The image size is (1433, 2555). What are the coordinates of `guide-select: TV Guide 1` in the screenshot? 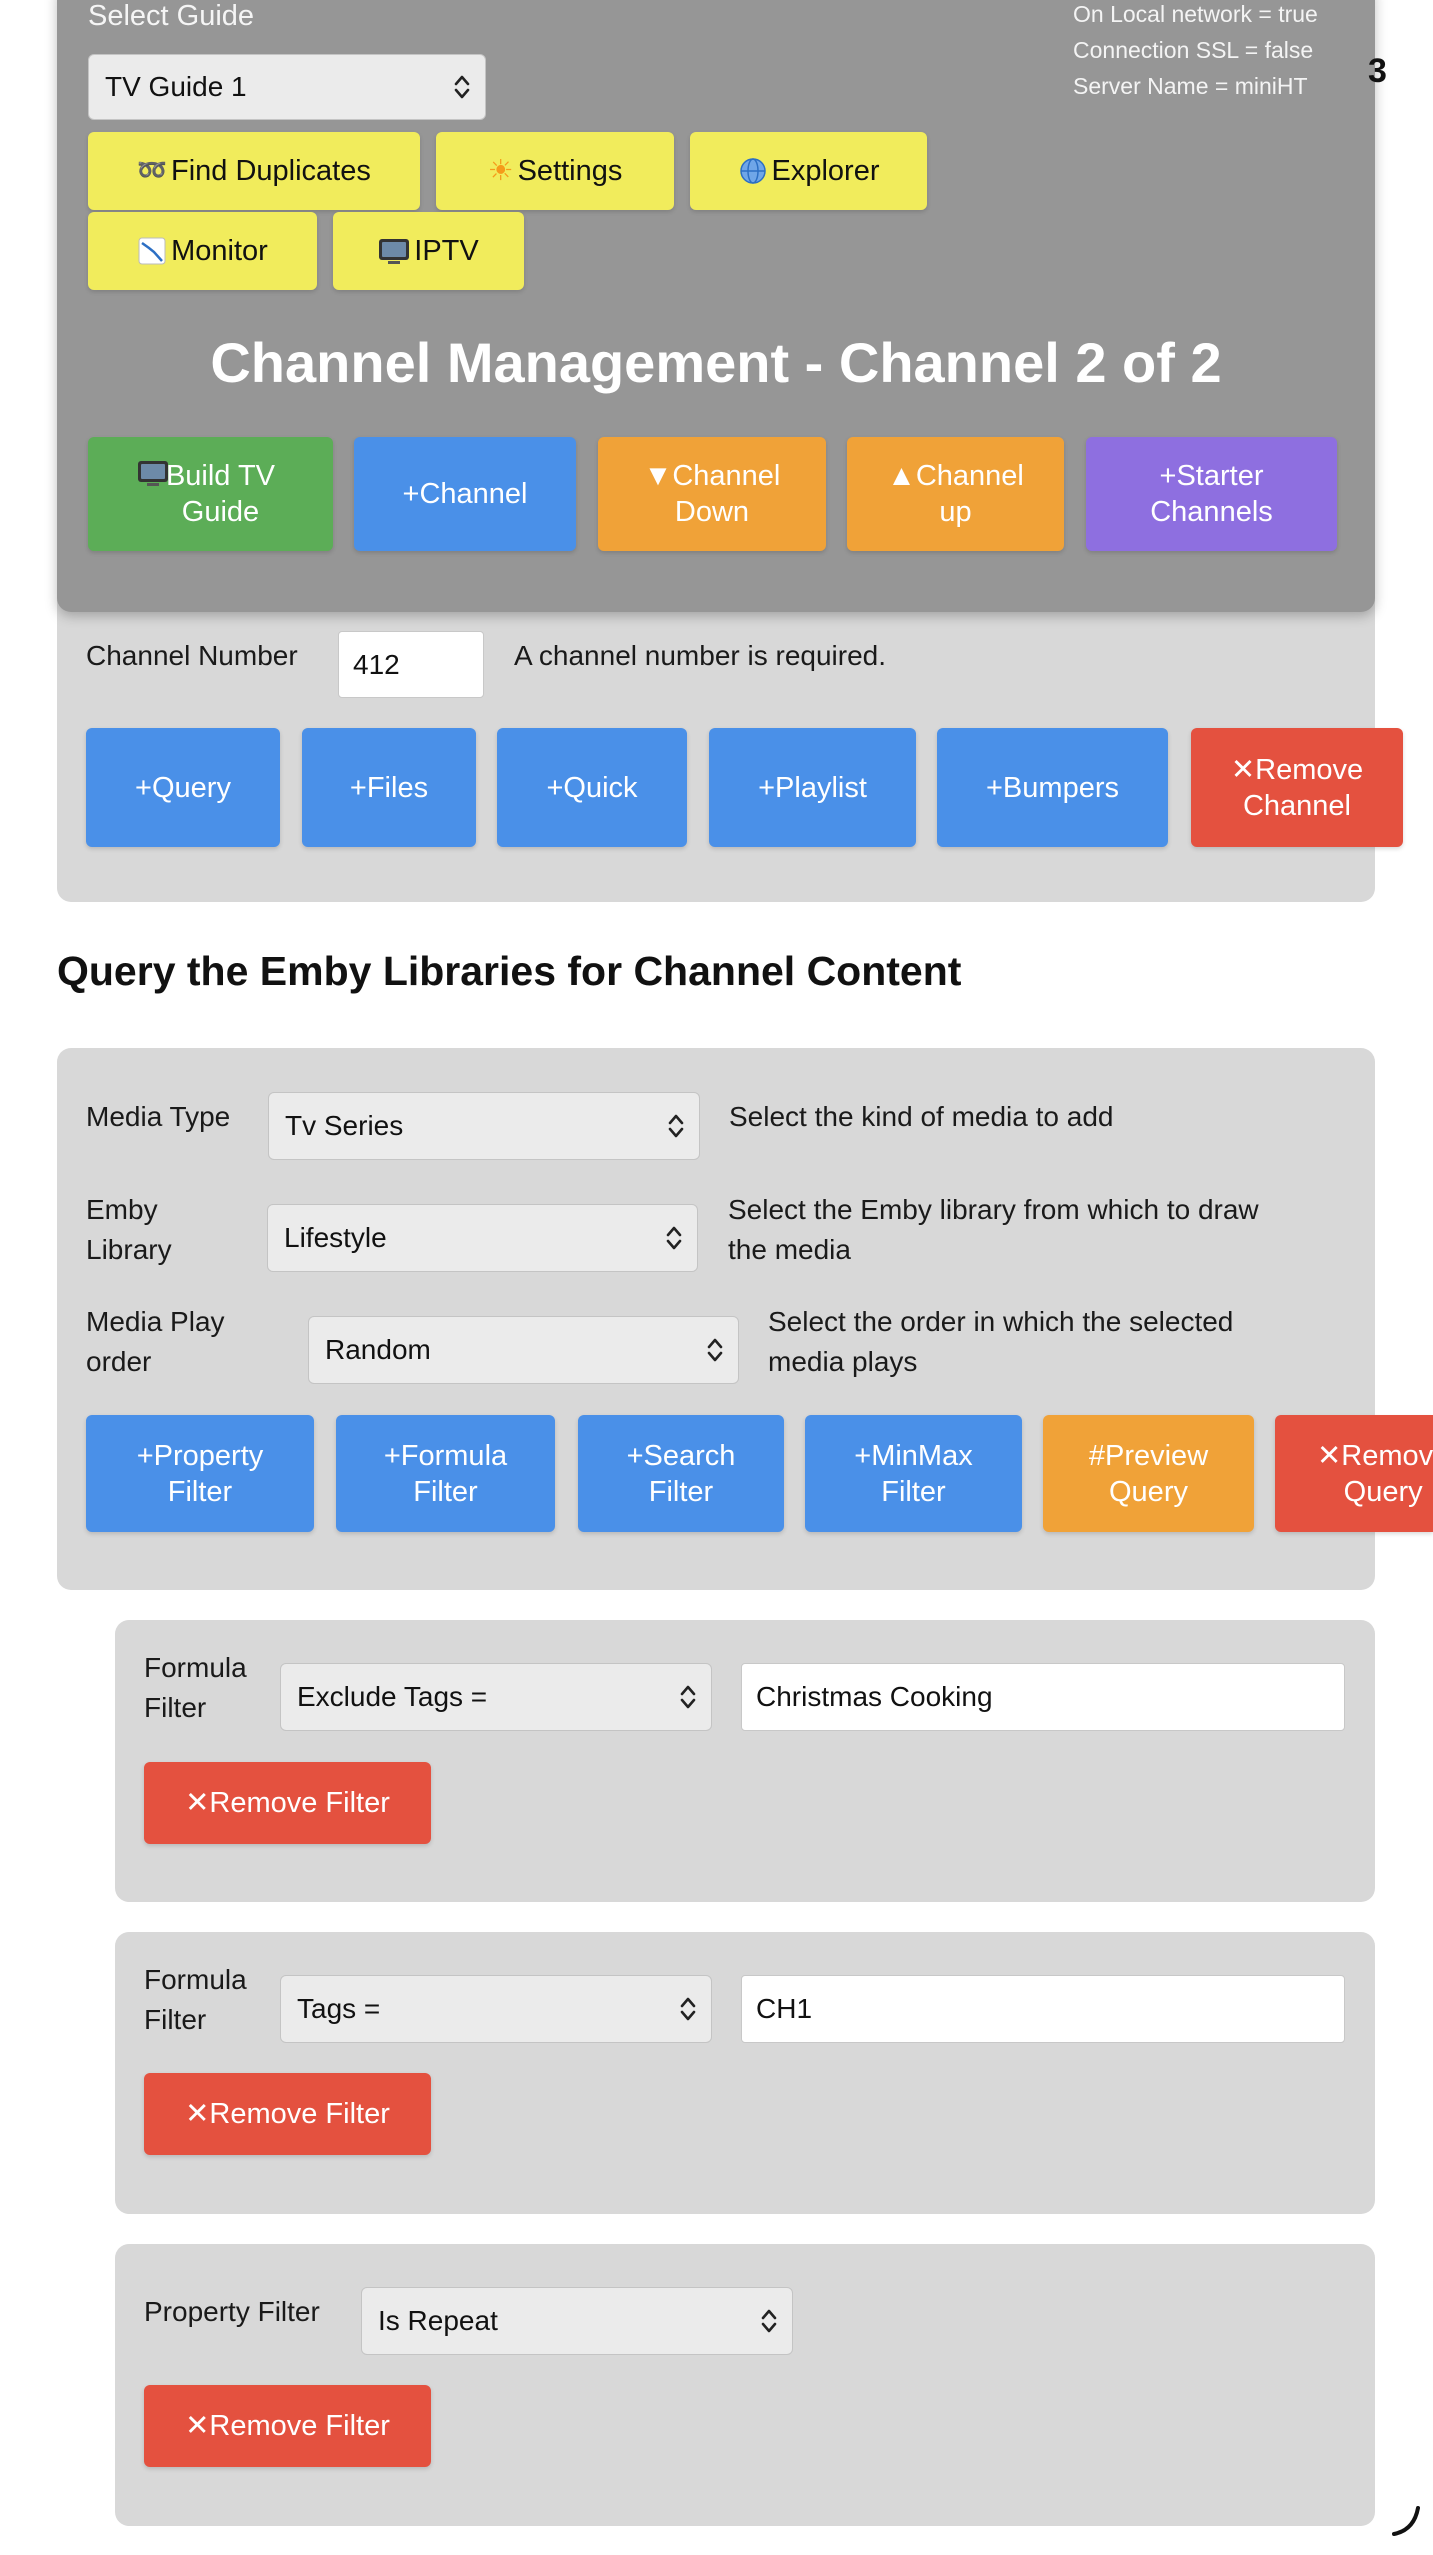 It's located at (287, 87).